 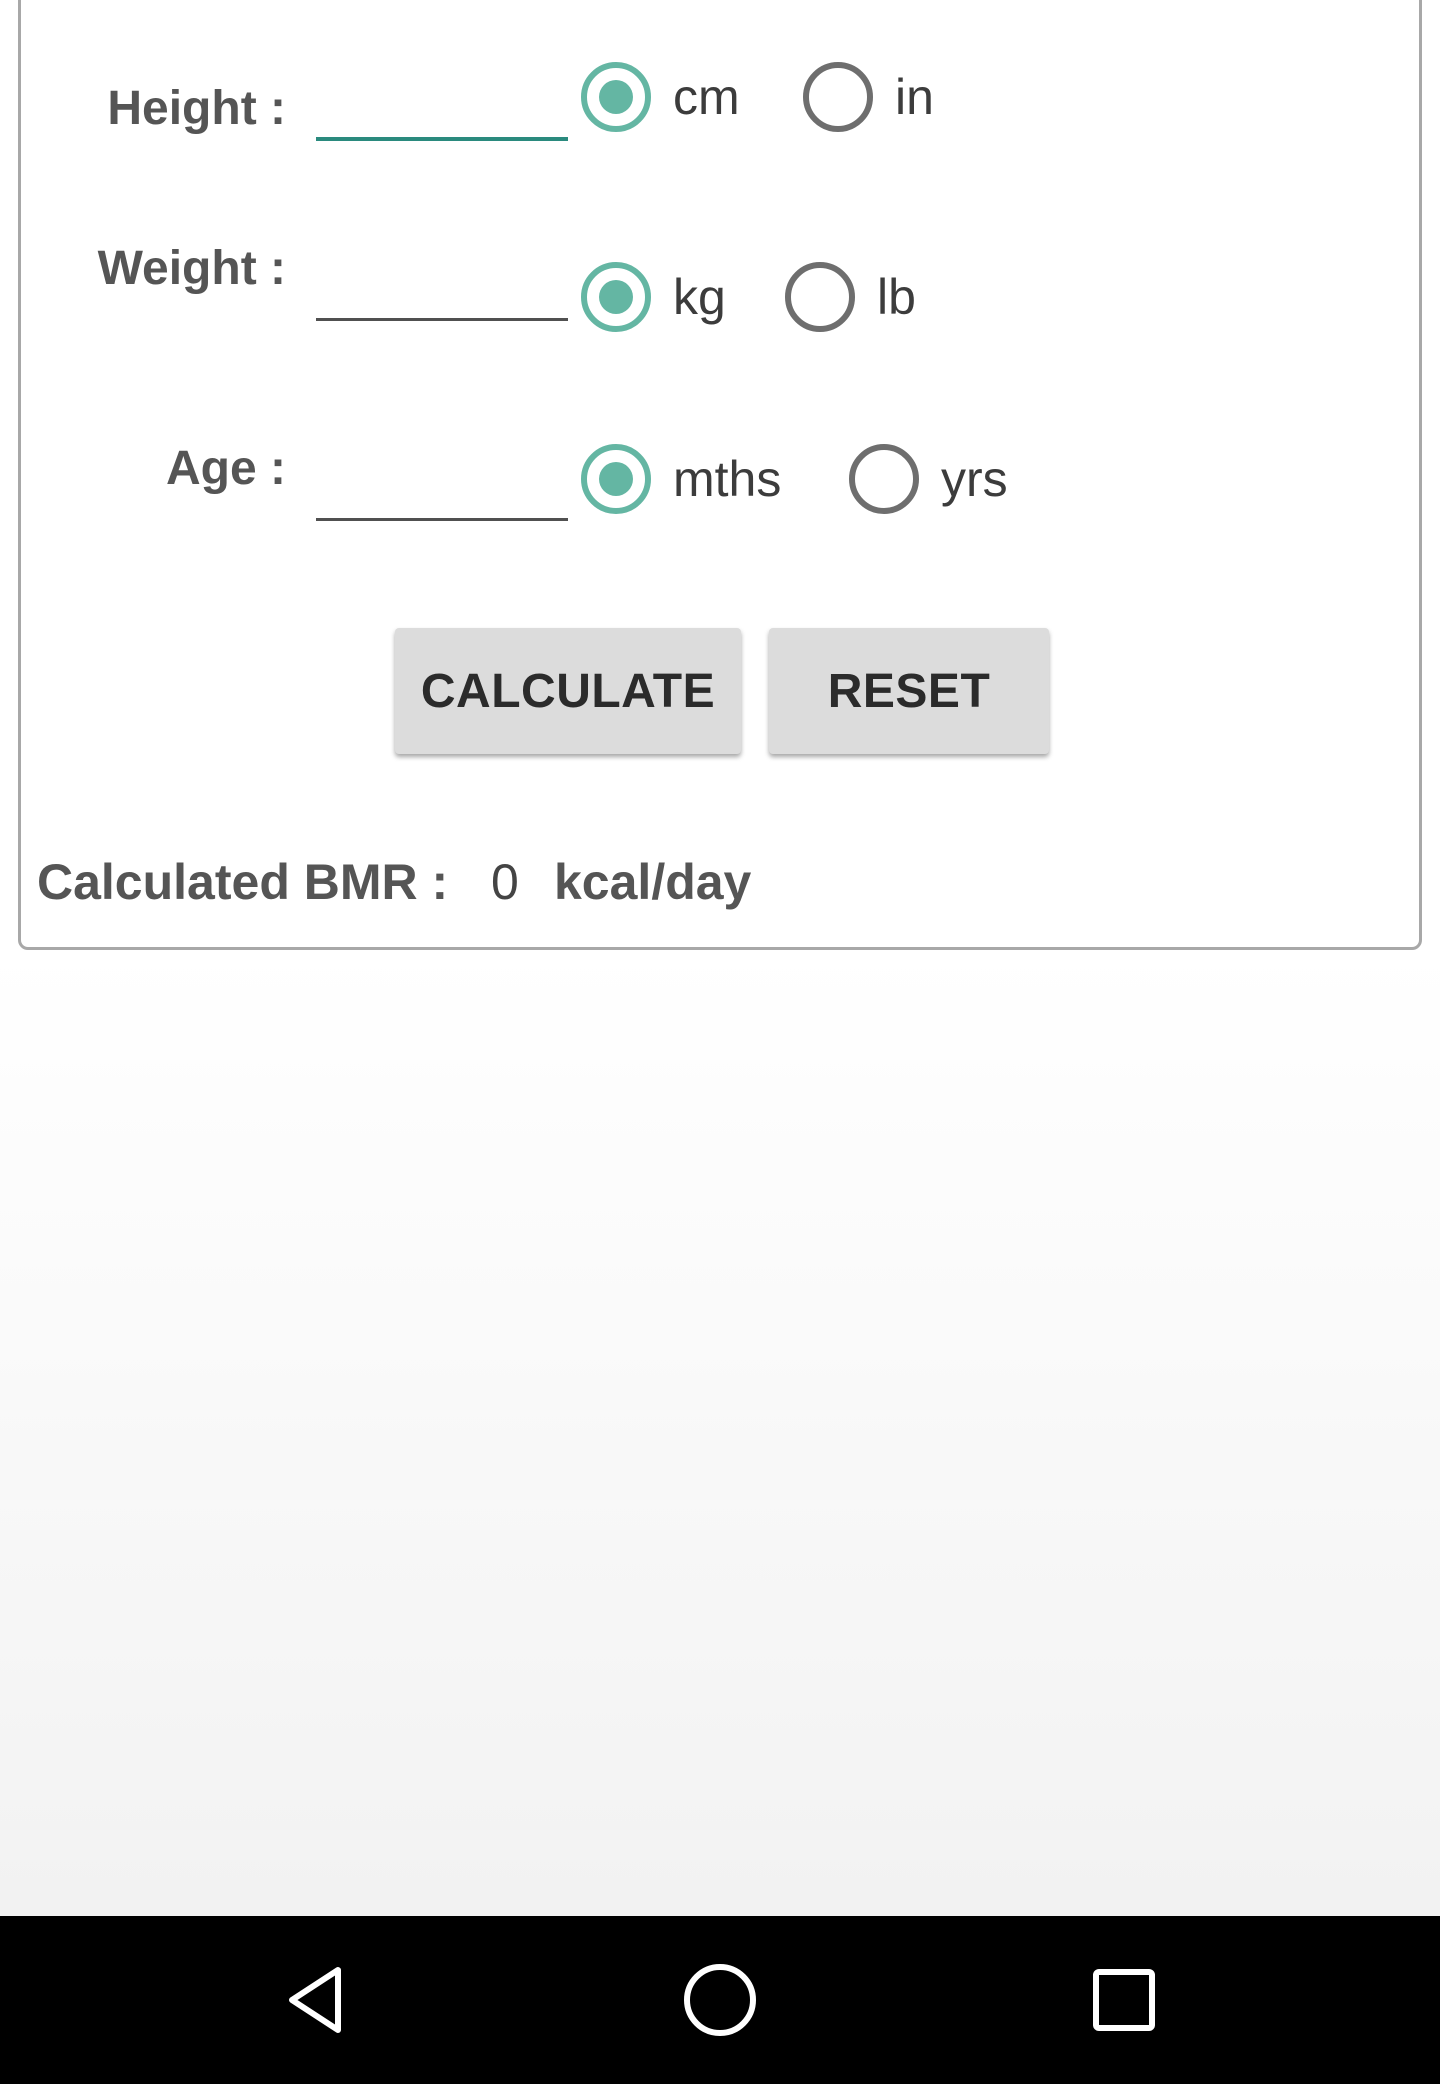 I want to click on recents-button, so click(x=1124, y=2000).